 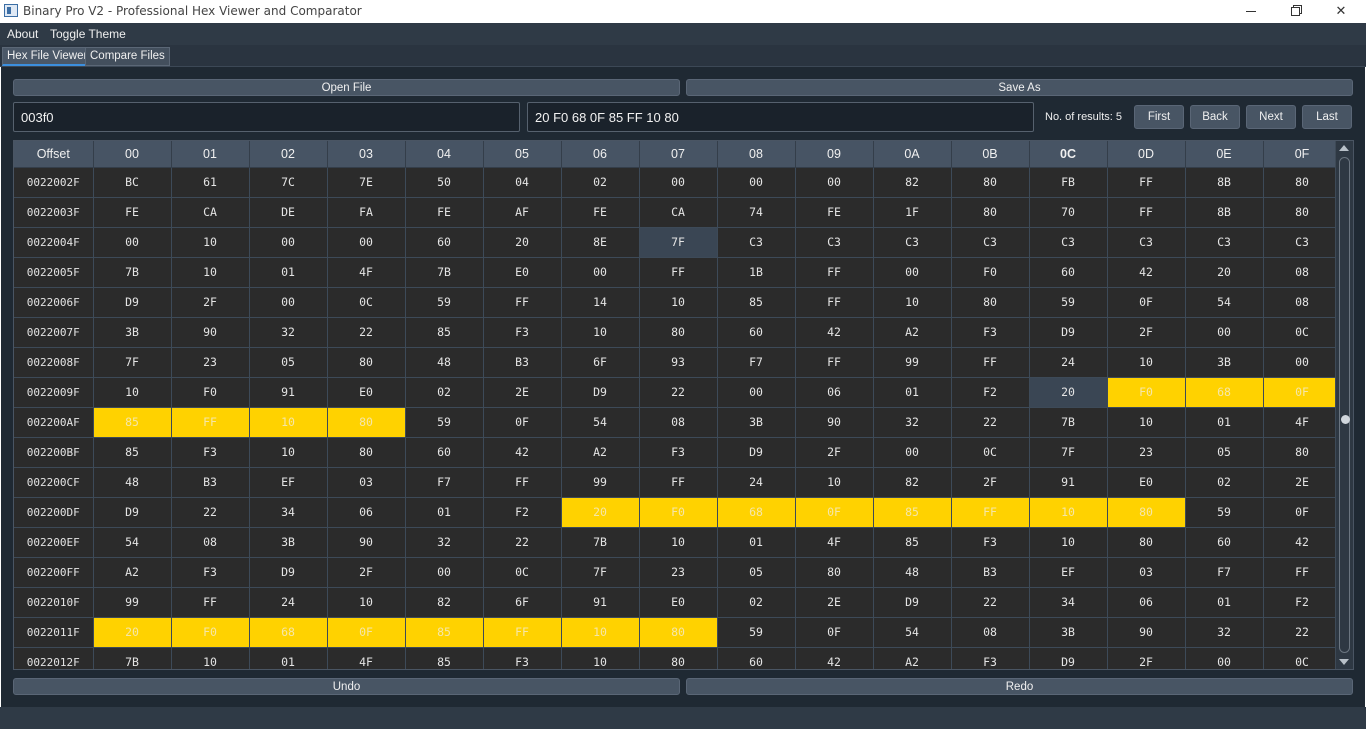 What do you see at coordinates (1224, 212) in the screenshot?
I see `byte-cell: 8B` at bounding box center [1224, 212].